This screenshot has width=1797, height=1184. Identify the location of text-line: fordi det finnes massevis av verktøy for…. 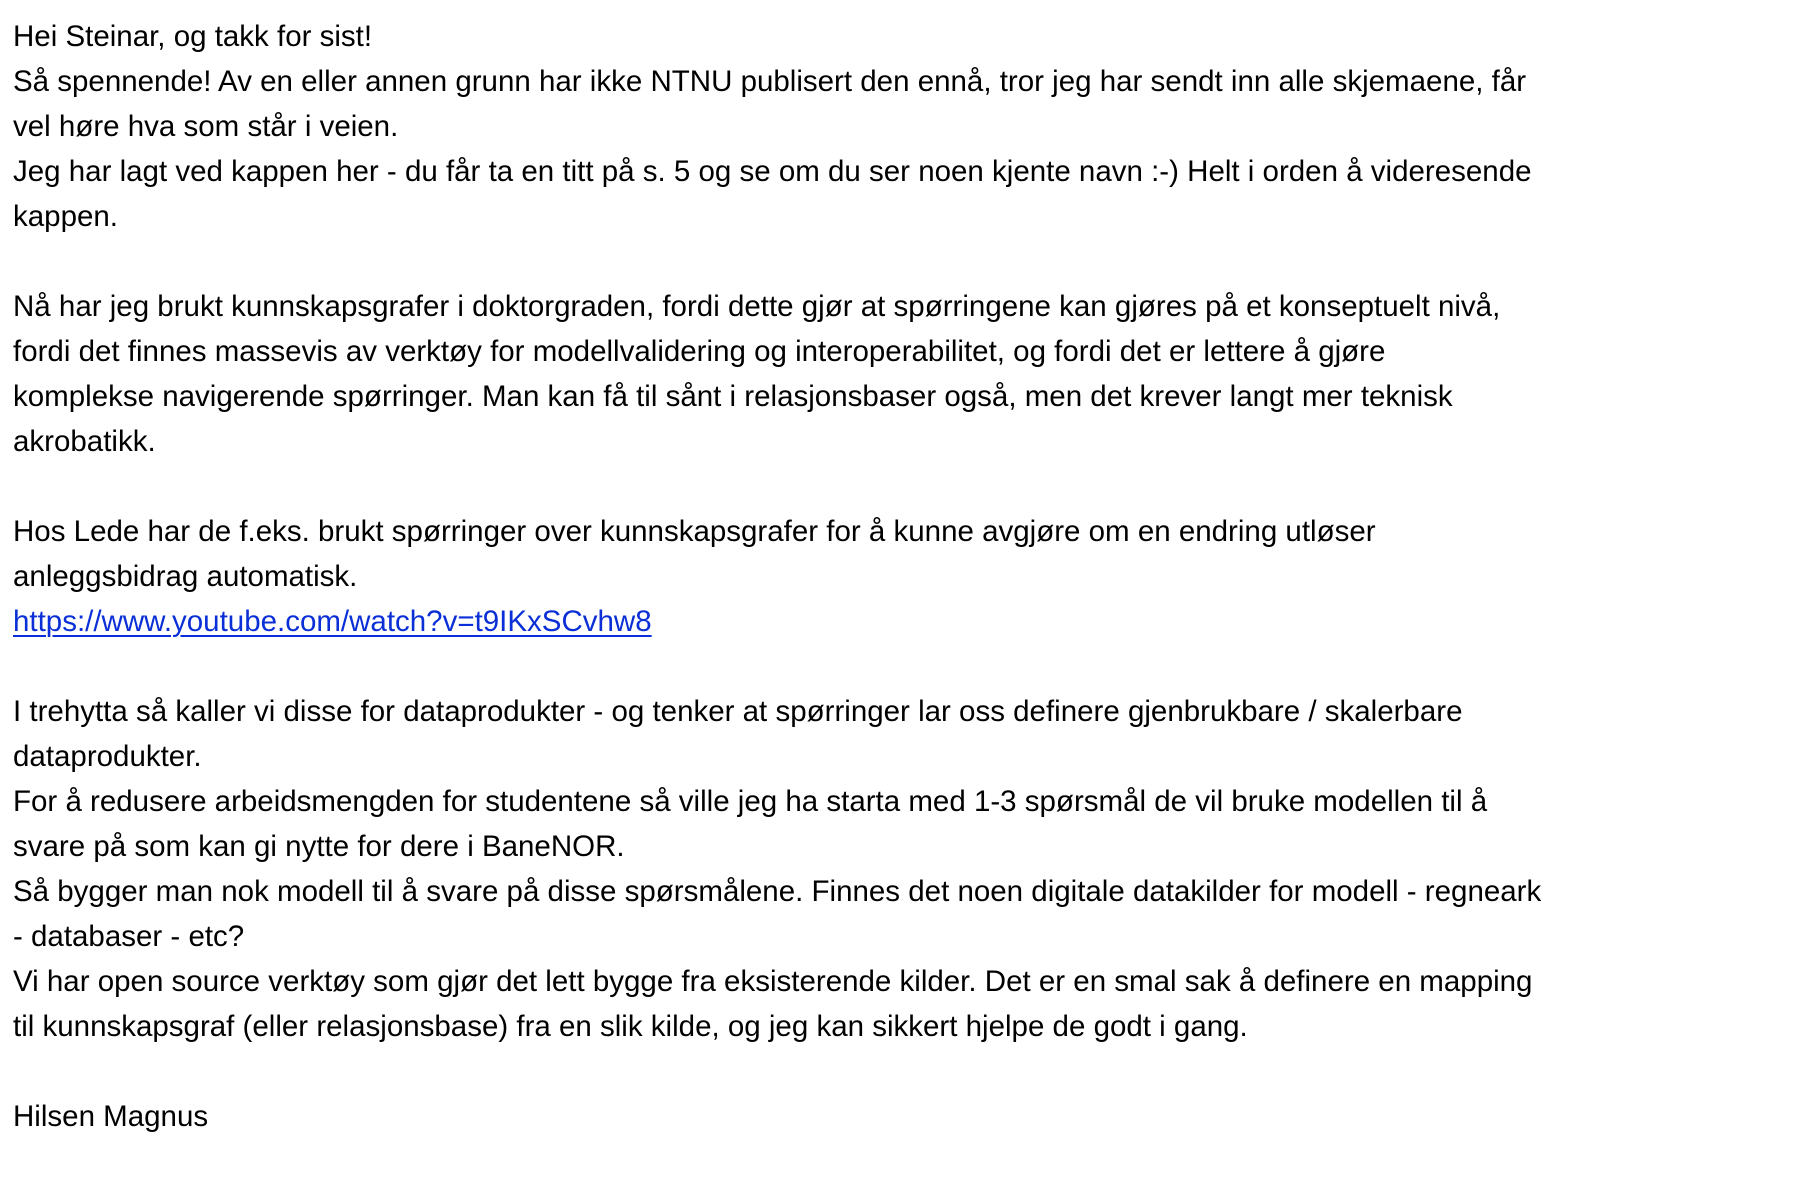
(699, 351).